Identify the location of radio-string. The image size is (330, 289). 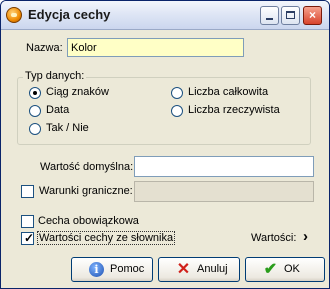
(35, 93).